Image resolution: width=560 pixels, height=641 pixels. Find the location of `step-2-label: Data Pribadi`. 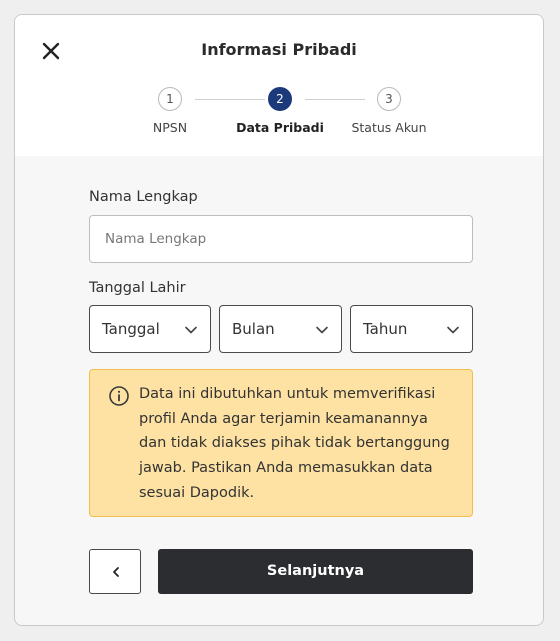

step-2-label: Data Pribadi is located at coordinates (280, 127).